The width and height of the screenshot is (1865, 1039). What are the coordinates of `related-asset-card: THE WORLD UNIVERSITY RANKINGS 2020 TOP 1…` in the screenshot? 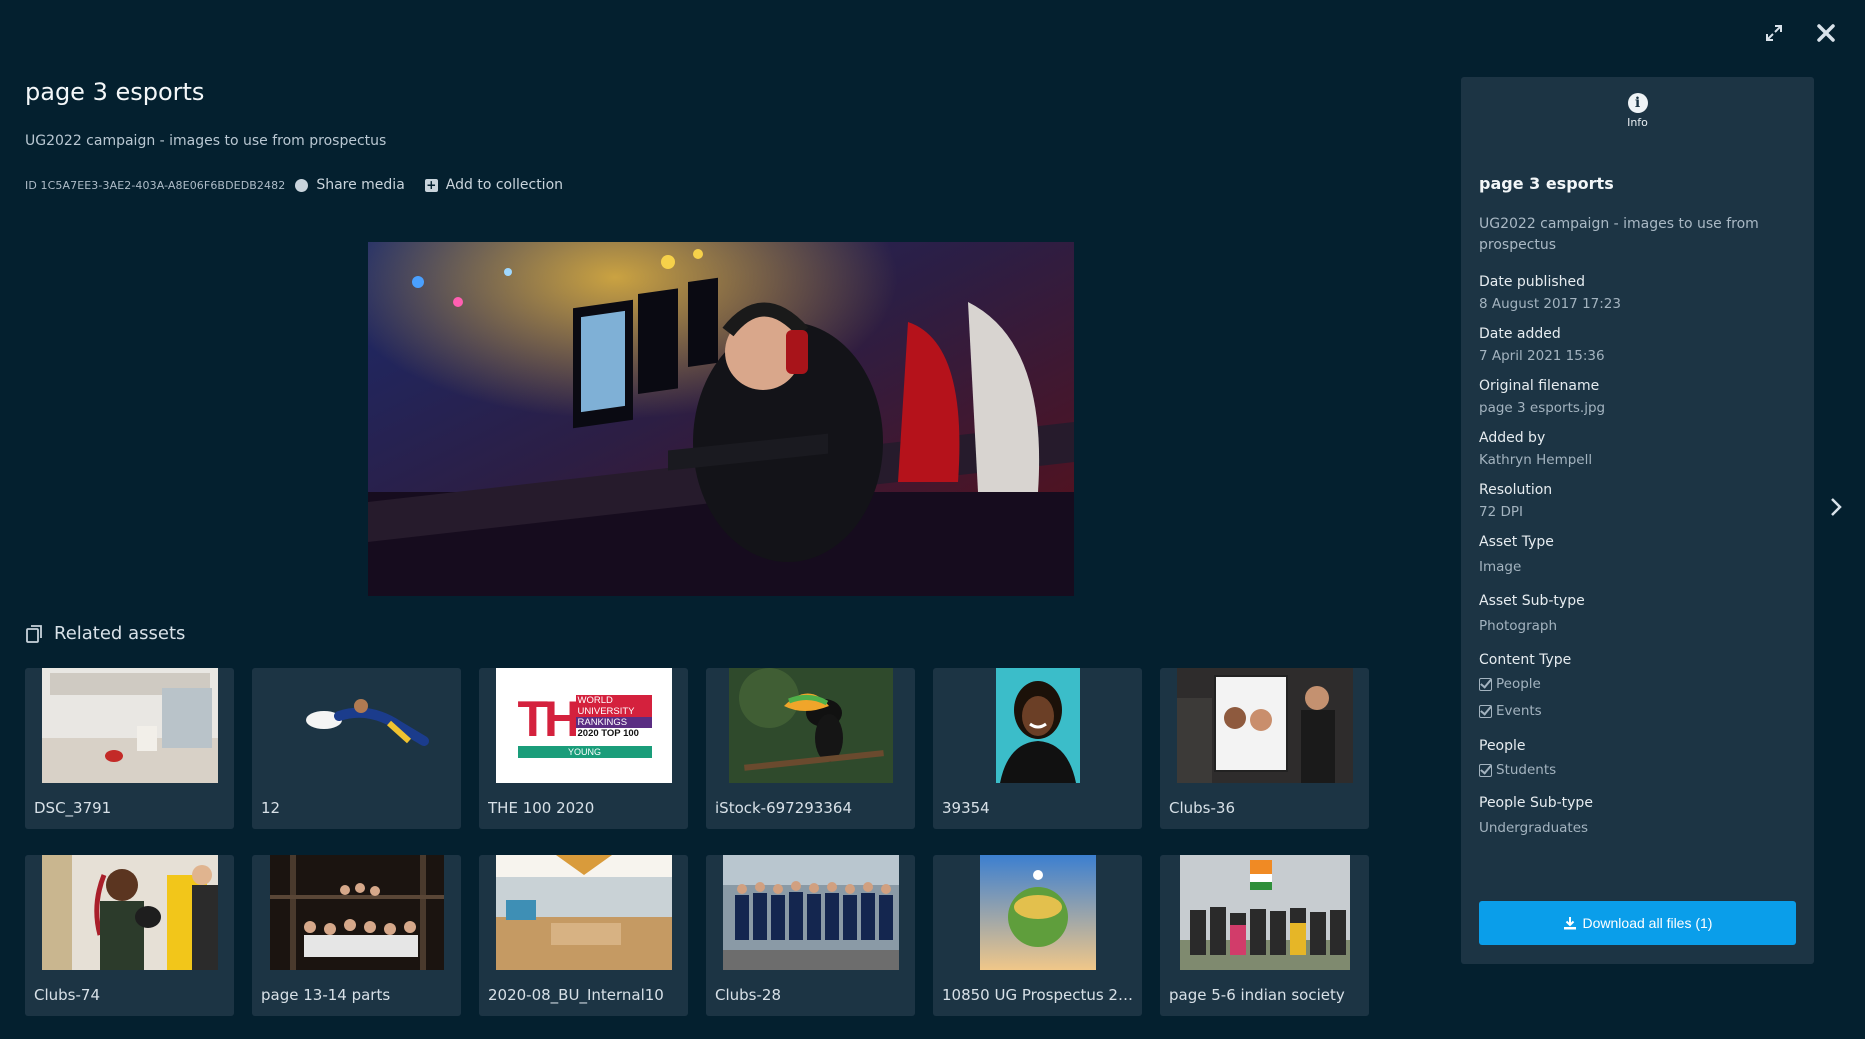 It's located at (583, 748).